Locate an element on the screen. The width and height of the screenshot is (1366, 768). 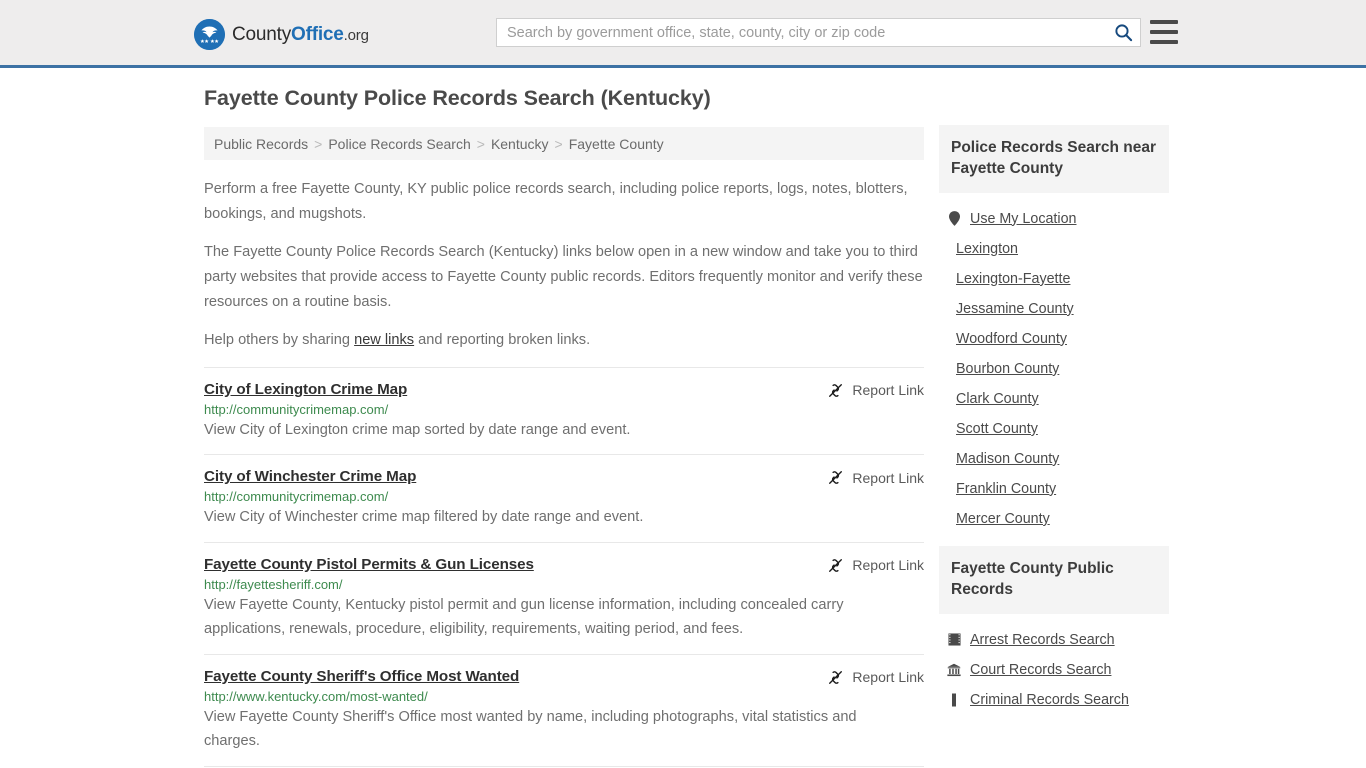
sidebar-link: Jessamine County is located at coordinates (1015, 309).